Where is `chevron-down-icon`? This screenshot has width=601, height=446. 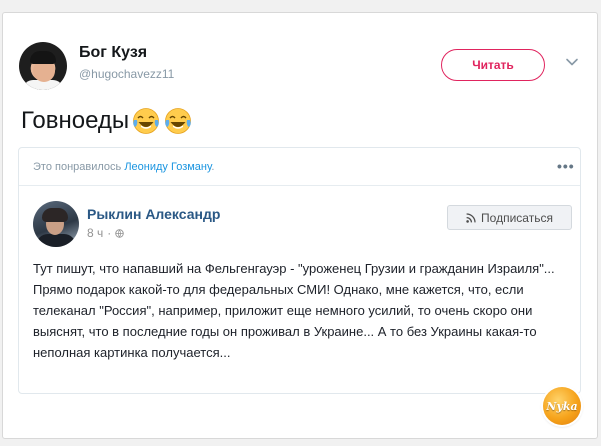
chevron-down-icon is located at coordinates (572, 62).